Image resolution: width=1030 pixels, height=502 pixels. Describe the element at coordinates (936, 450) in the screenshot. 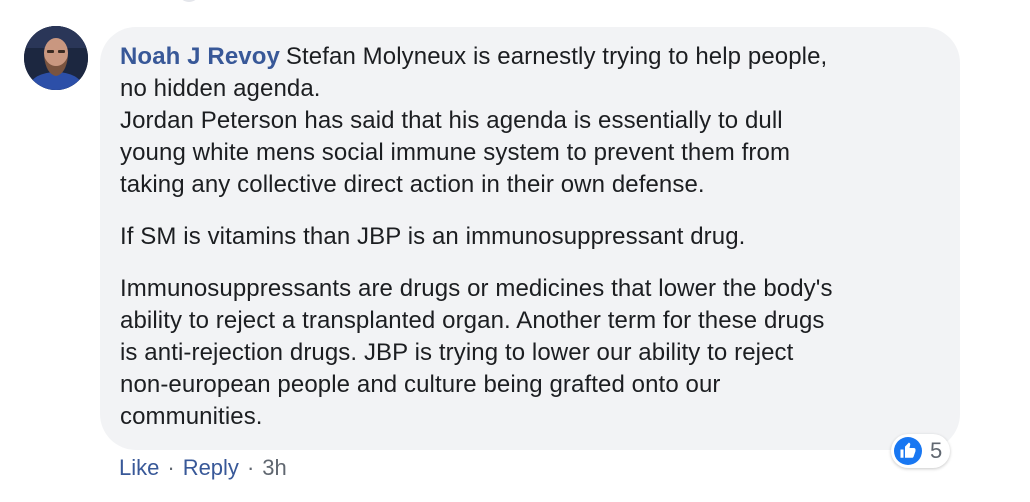

I see `reaction-count: 5` at that location.